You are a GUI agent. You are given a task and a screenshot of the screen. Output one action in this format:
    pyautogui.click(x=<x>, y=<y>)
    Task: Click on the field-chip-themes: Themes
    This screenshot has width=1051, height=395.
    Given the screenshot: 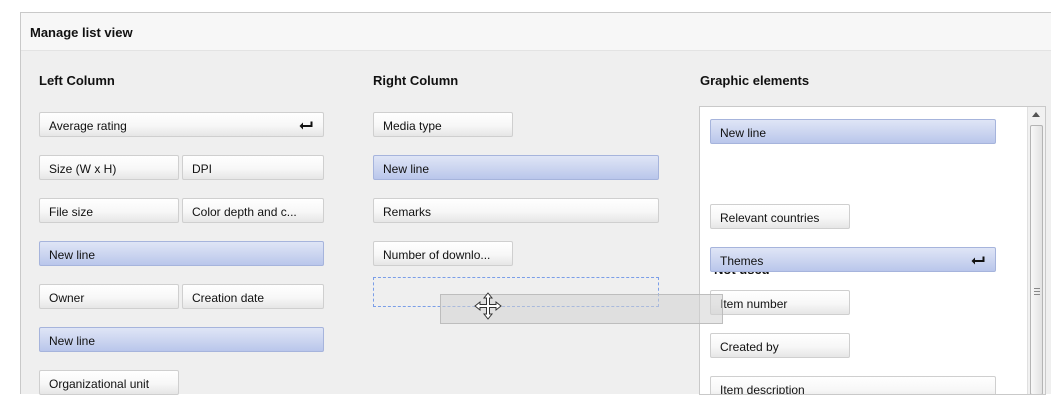 What is the action you would take?
    pyautogui.click(x=853, y=259)
    